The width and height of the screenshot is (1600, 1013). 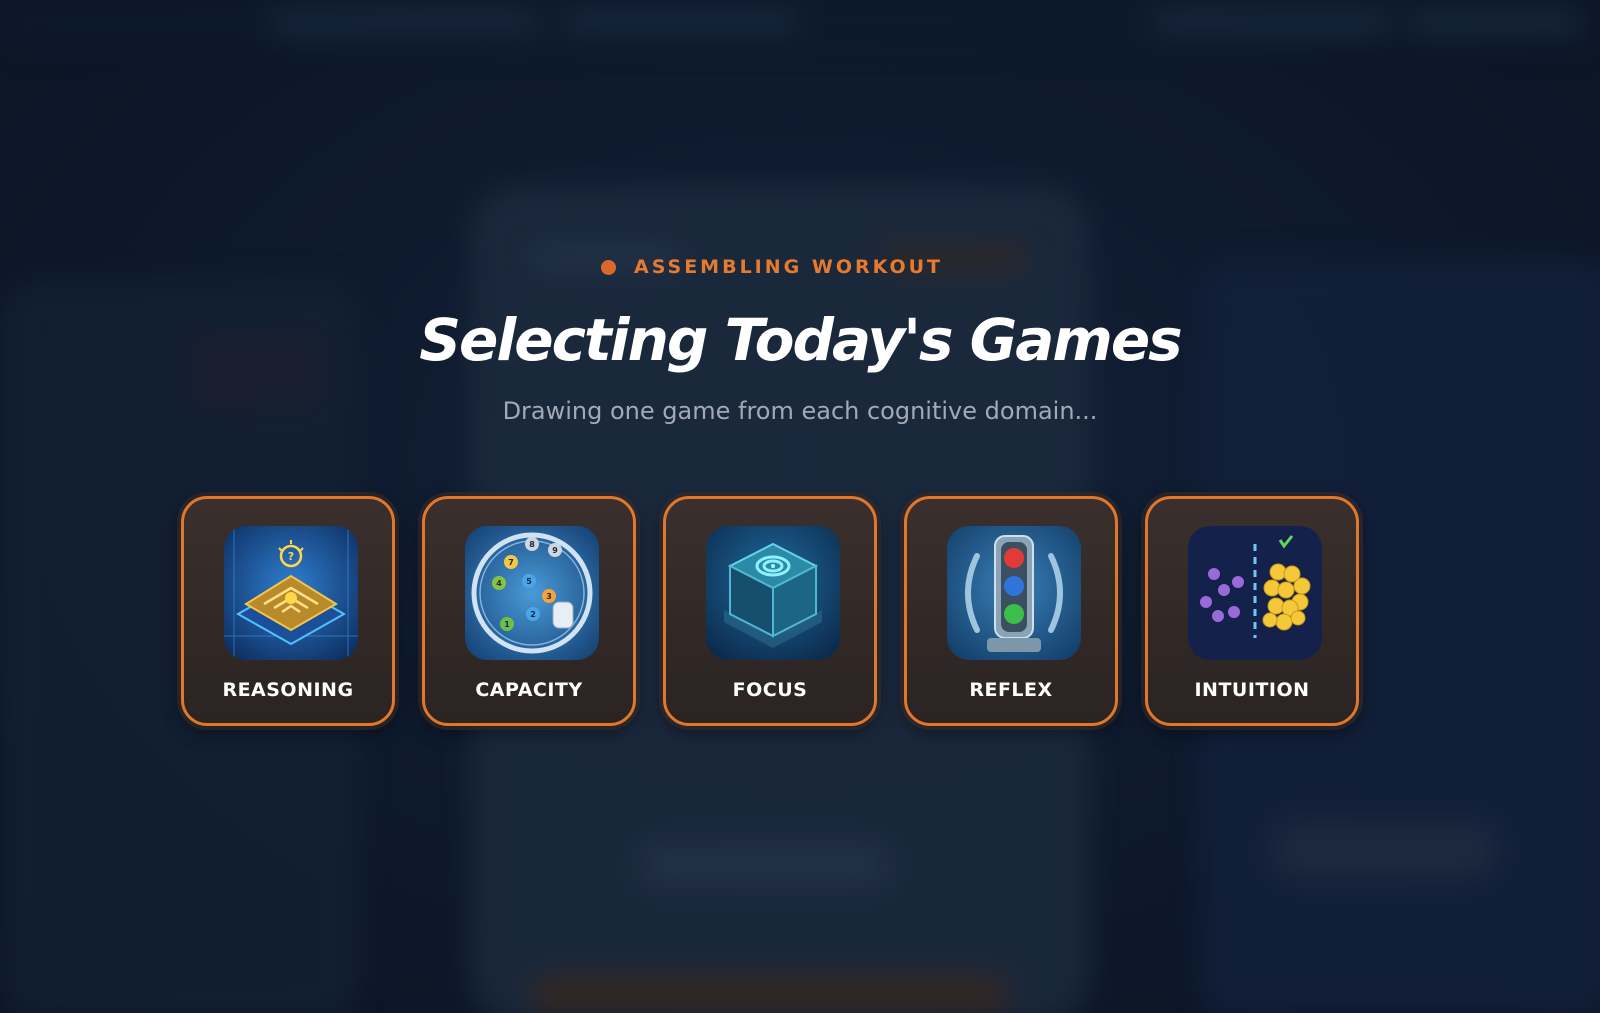 What do you see at coordinates (1014, 593) in the screenshot?
I see `traffic-light-icon` at bounding box center [1014, 593].